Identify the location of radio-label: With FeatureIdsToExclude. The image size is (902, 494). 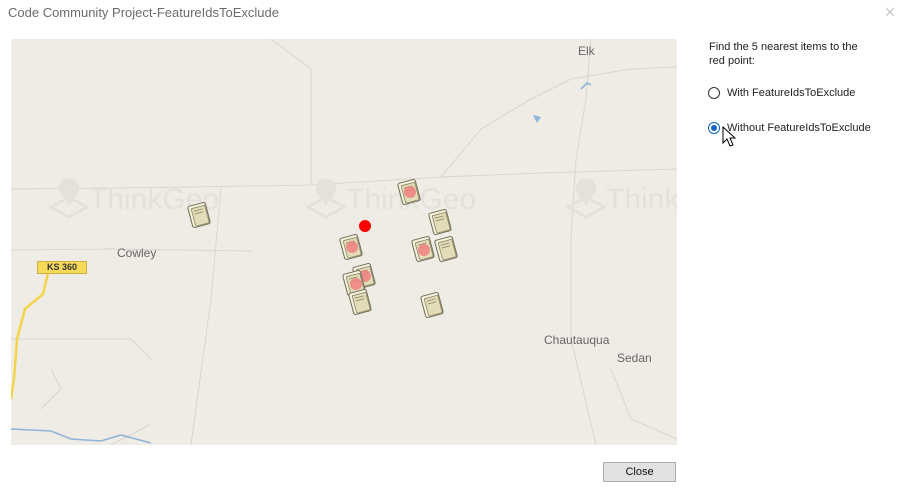
(791, 93).